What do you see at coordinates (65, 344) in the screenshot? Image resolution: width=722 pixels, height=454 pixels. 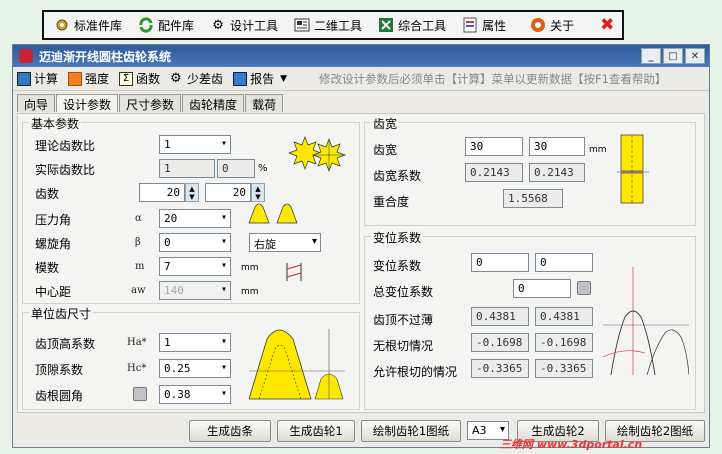 I see `addendum-label: 齿顶高系数` at bounding box center [65, 344].